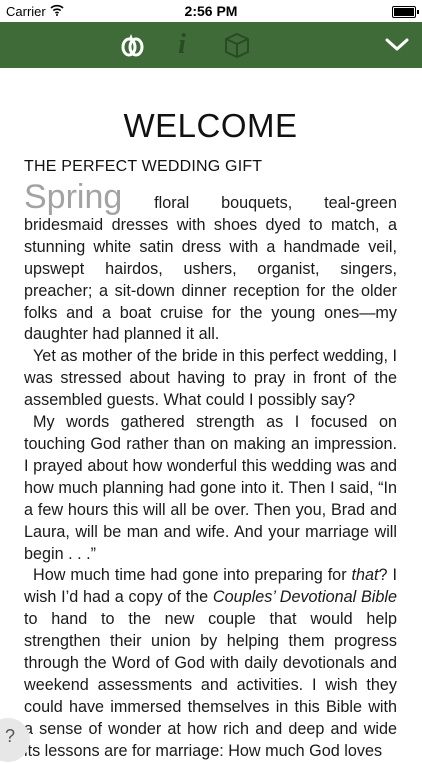  What do you see at coordinates (10, 736) in the screenshot?
I see `help-icon: ?` at bounding box center [10, 736].